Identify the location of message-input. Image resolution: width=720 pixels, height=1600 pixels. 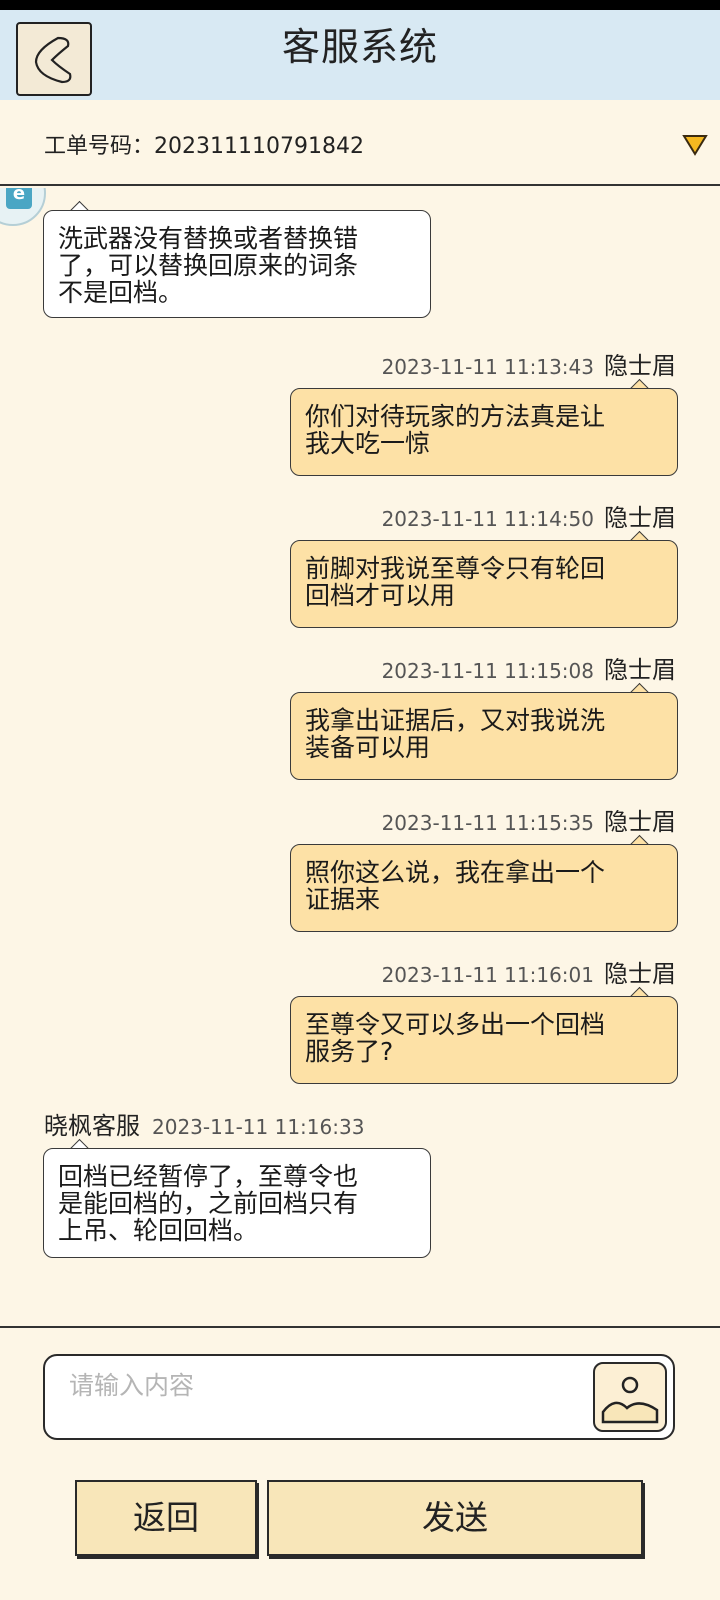
(309, 1385).